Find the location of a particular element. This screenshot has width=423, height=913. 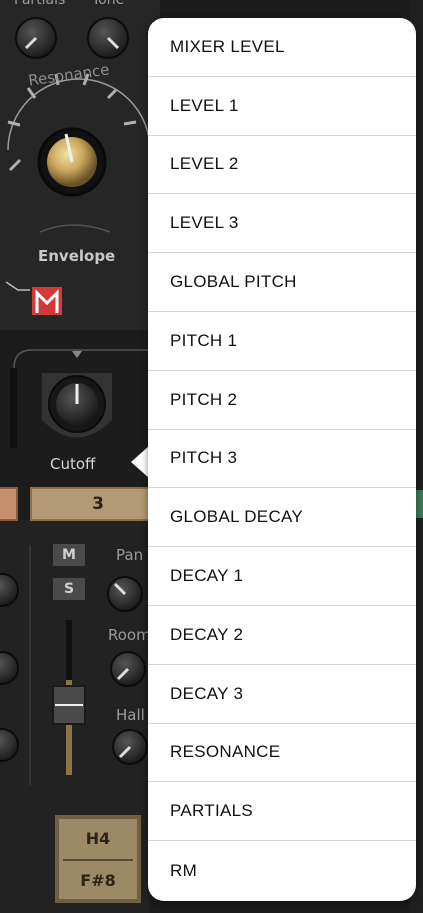

preset-bottom: F#8 is located at coordinates (98, 880).